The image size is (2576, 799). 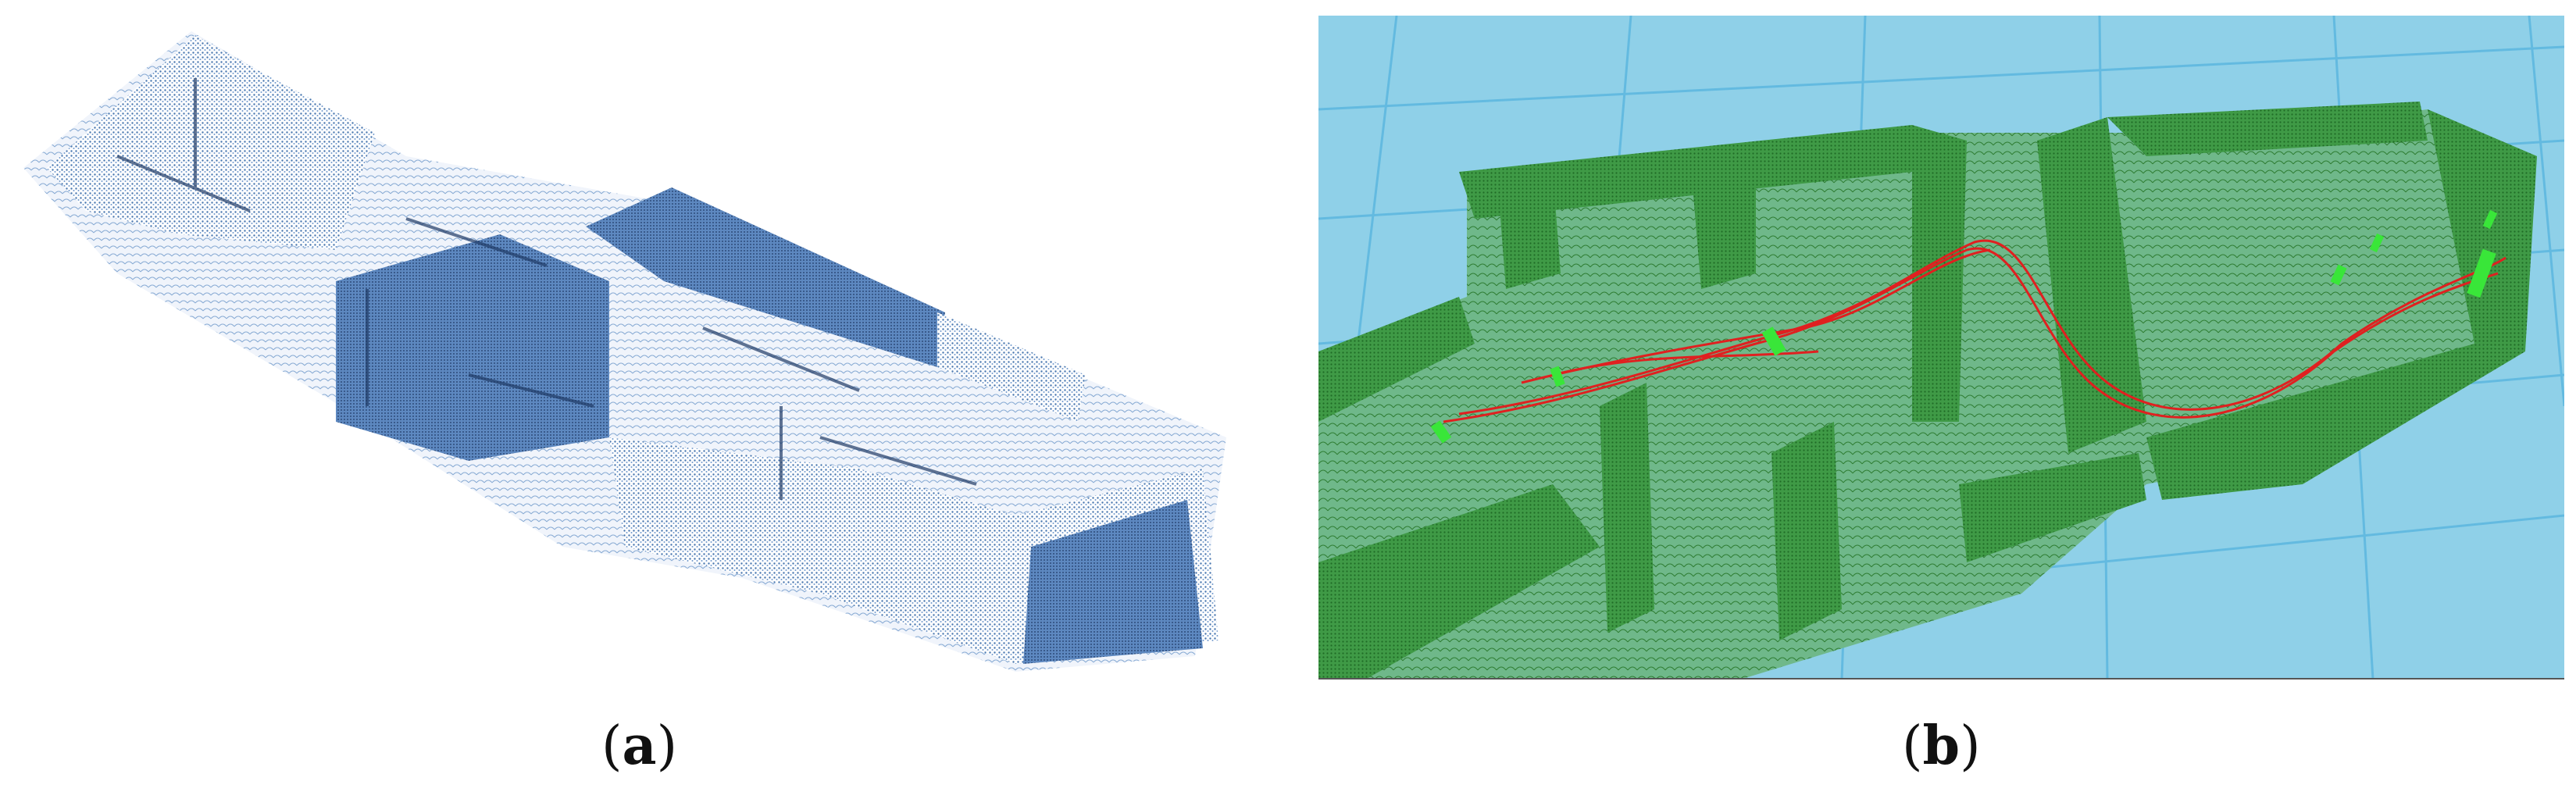 What do you see at coordinates (1912, 746) in the screenshot?
I see `caption-b-open-paren: (` at bounding box center [1912, 746].